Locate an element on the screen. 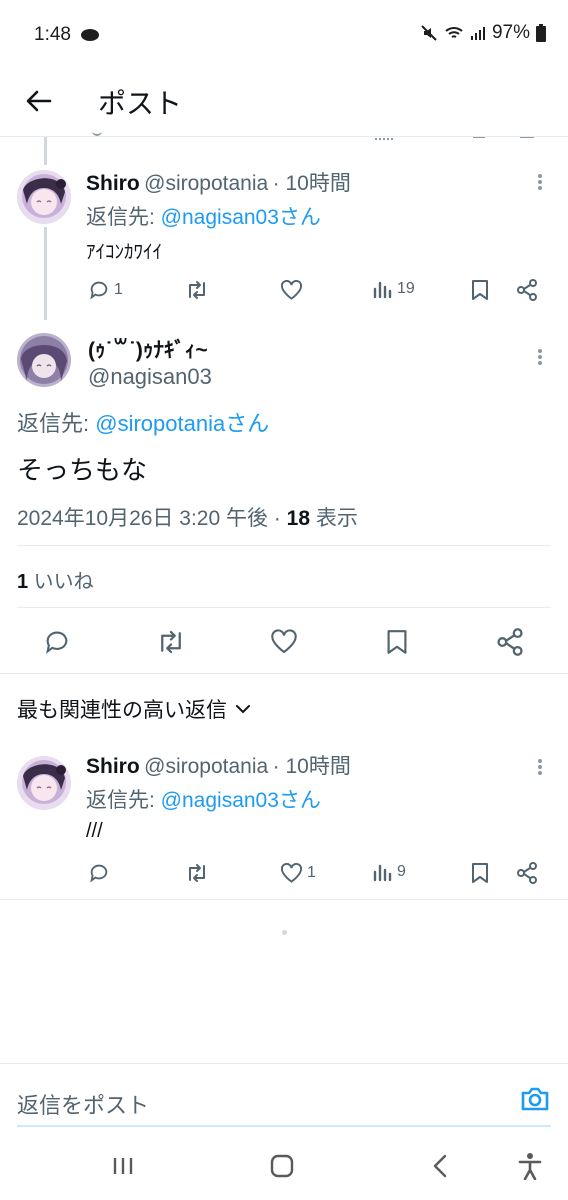 This screenshot has height=1200, width=568. views-button: 9 is located at coordinates (389, 872).